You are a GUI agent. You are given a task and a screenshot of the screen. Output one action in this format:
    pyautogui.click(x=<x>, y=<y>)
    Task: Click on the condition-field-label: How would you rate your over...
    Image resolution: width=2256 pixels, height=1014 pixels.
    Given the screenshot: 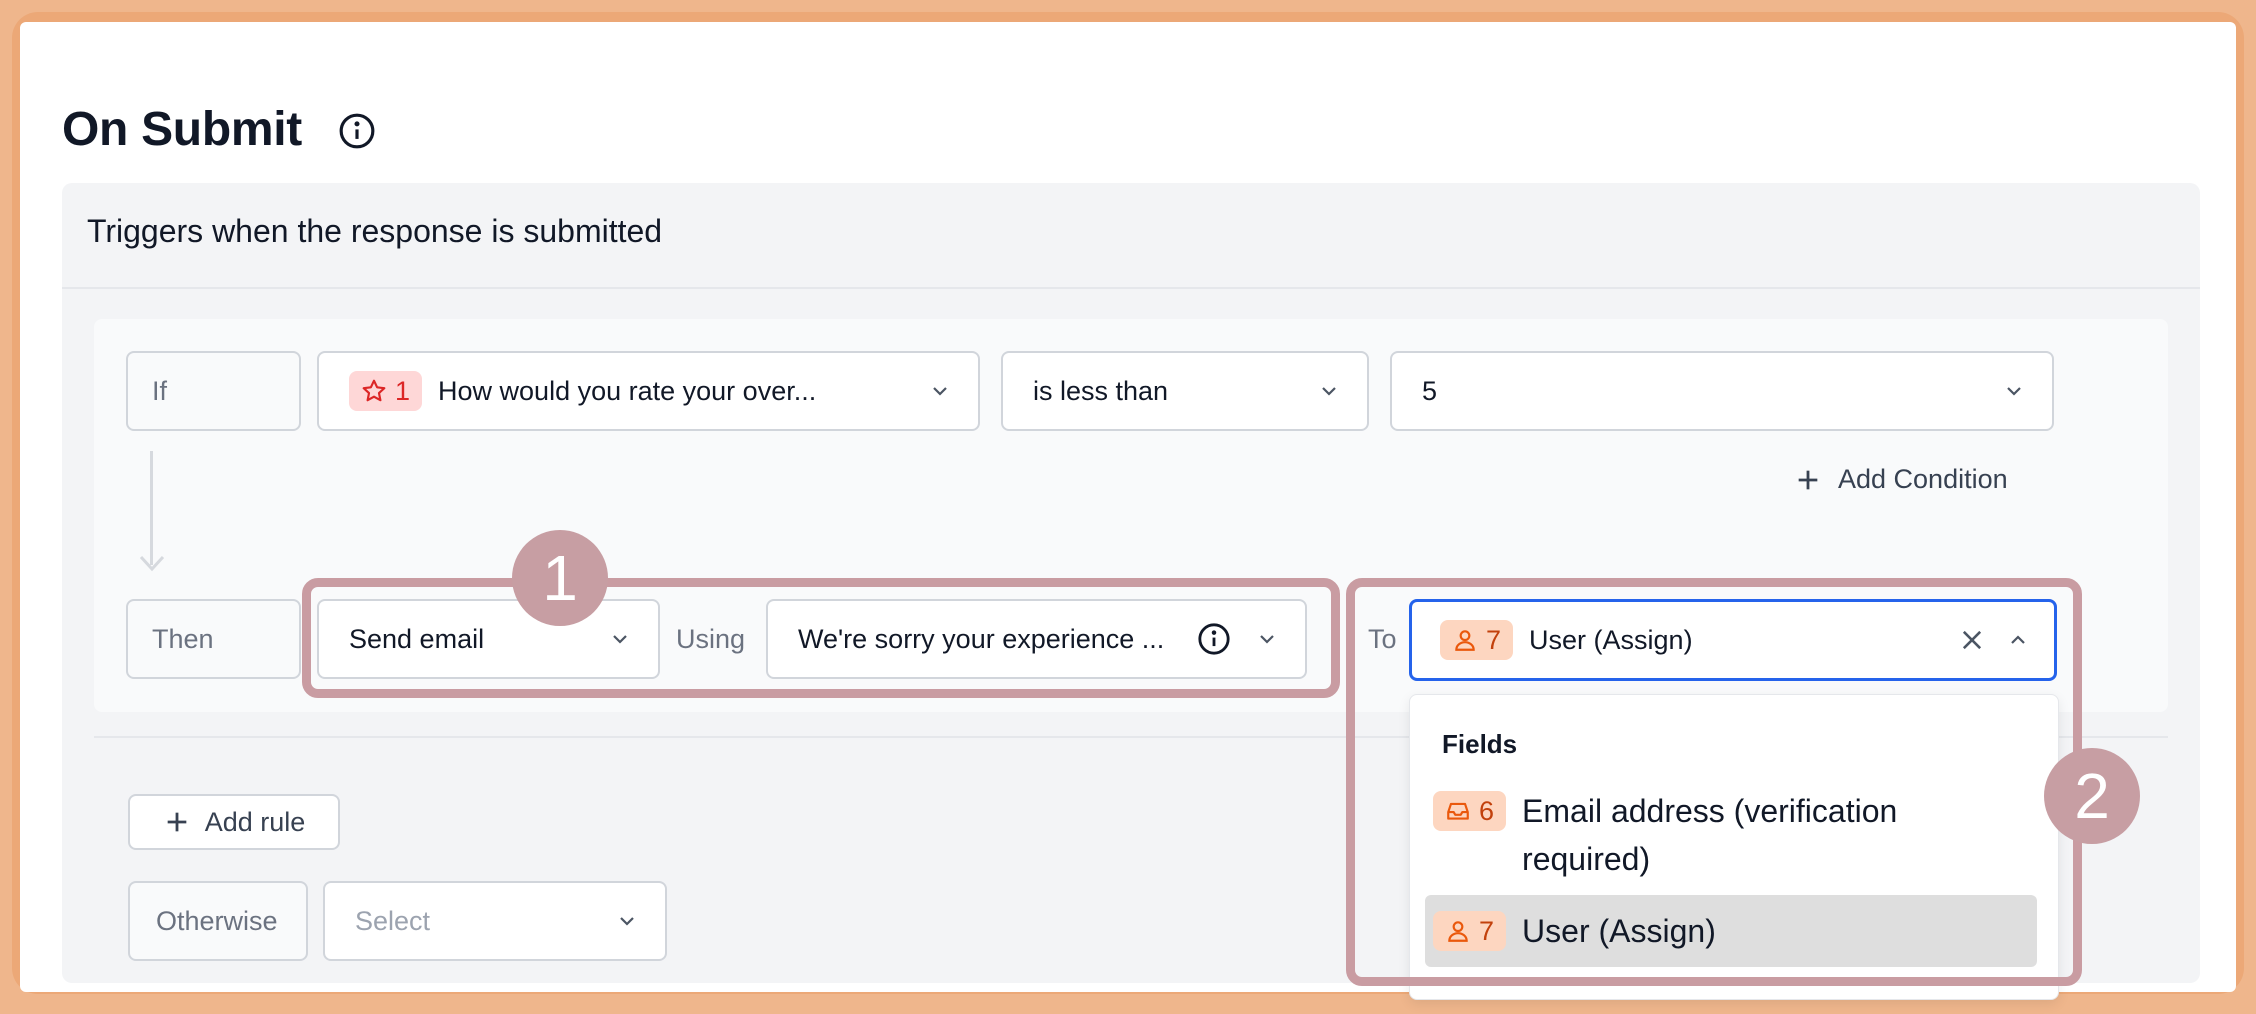 What is the action you would take?
    pyautogui.click(x=627, y=390)
    